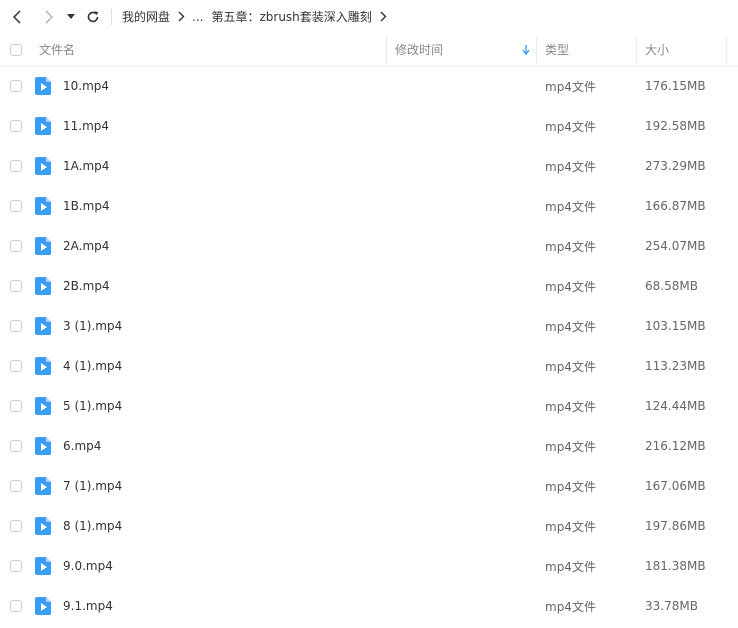 This screenshot has height=628, width=738. I want to click on refresh-button, so click(93, 17).